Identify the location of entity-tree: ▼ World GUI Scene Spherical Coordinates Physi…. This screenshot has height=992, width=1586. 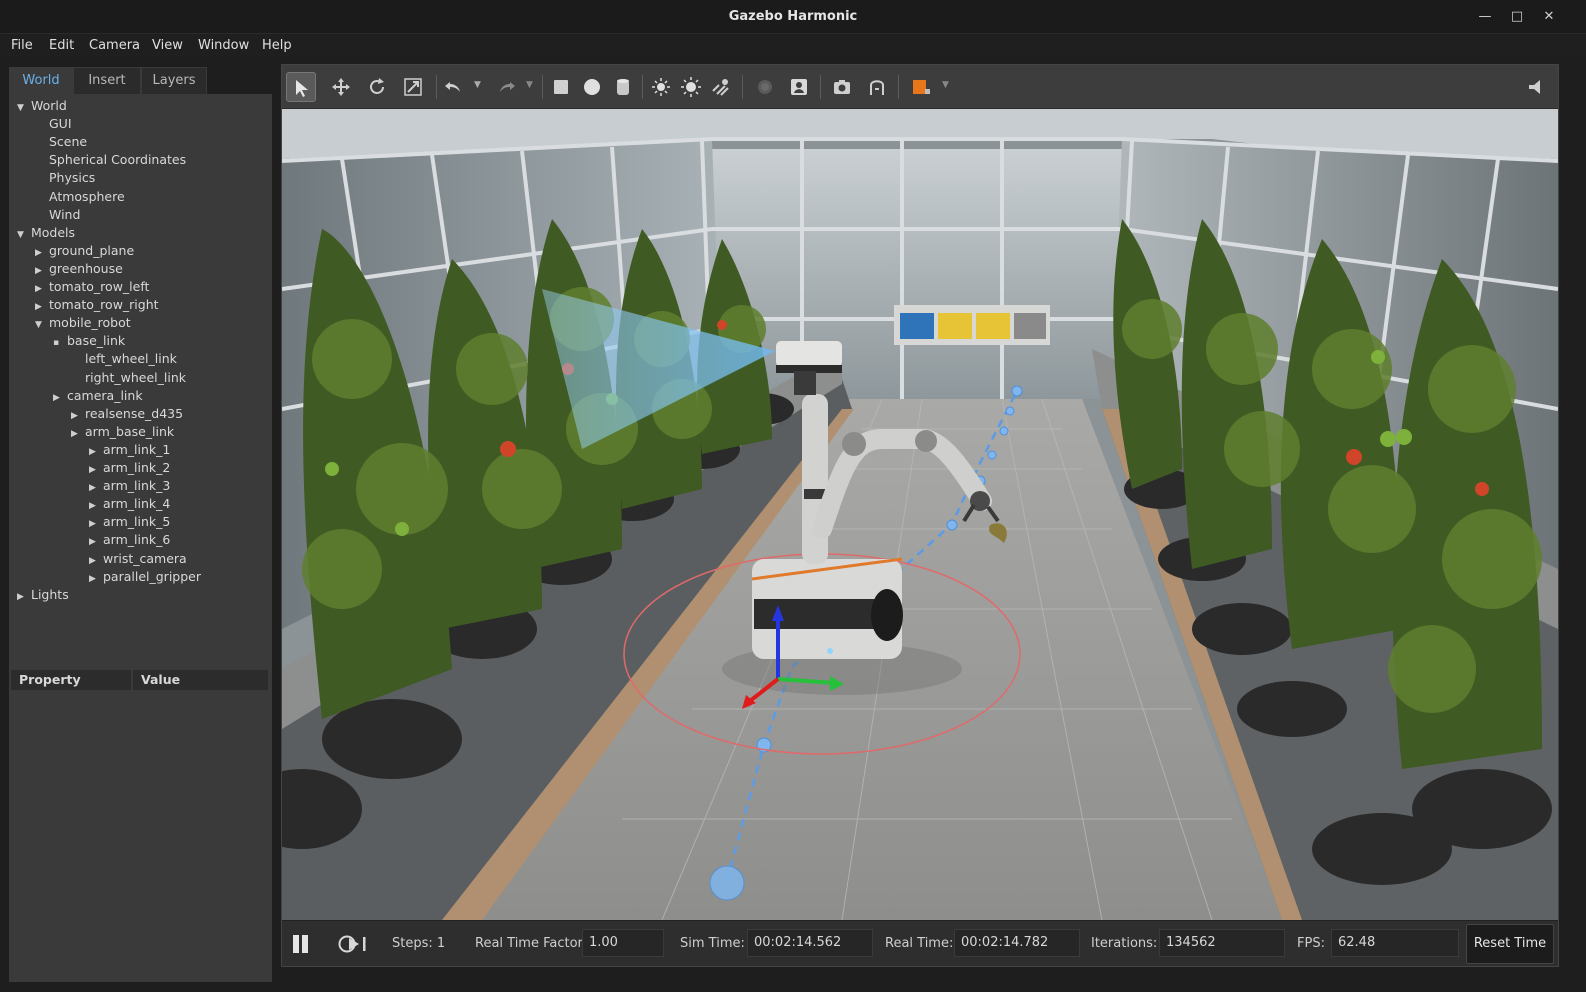
(140, 379).